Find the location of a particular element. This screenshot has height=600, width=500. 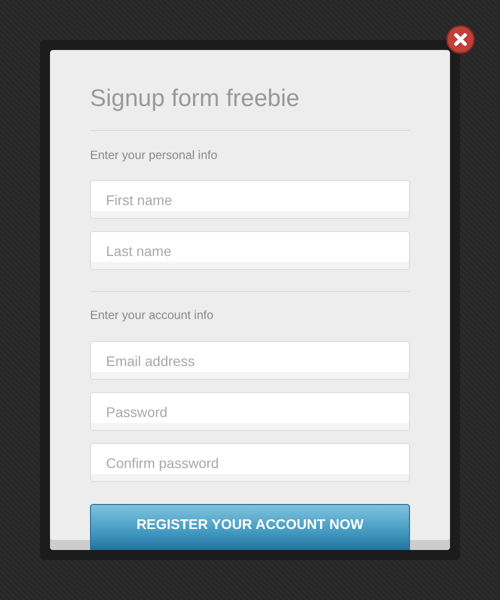

input-field: Confirm password is located at coordinates (250, 462).